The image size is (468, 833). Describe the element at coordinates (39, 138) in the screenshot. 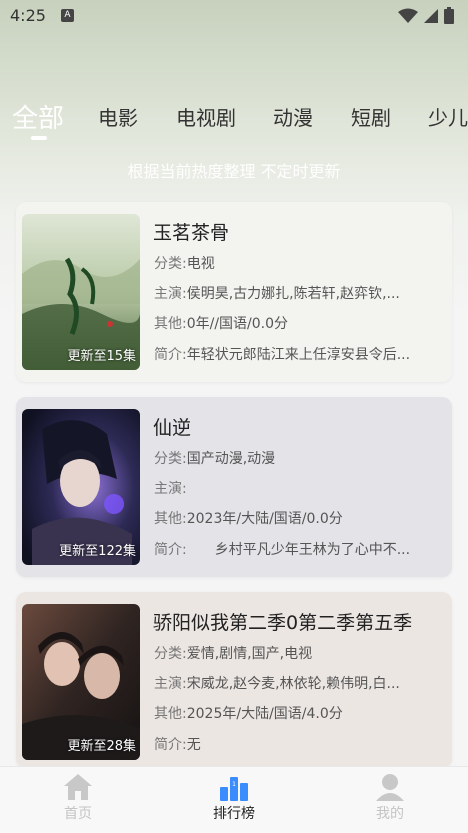

I see `active-tab-indicator` at that location.